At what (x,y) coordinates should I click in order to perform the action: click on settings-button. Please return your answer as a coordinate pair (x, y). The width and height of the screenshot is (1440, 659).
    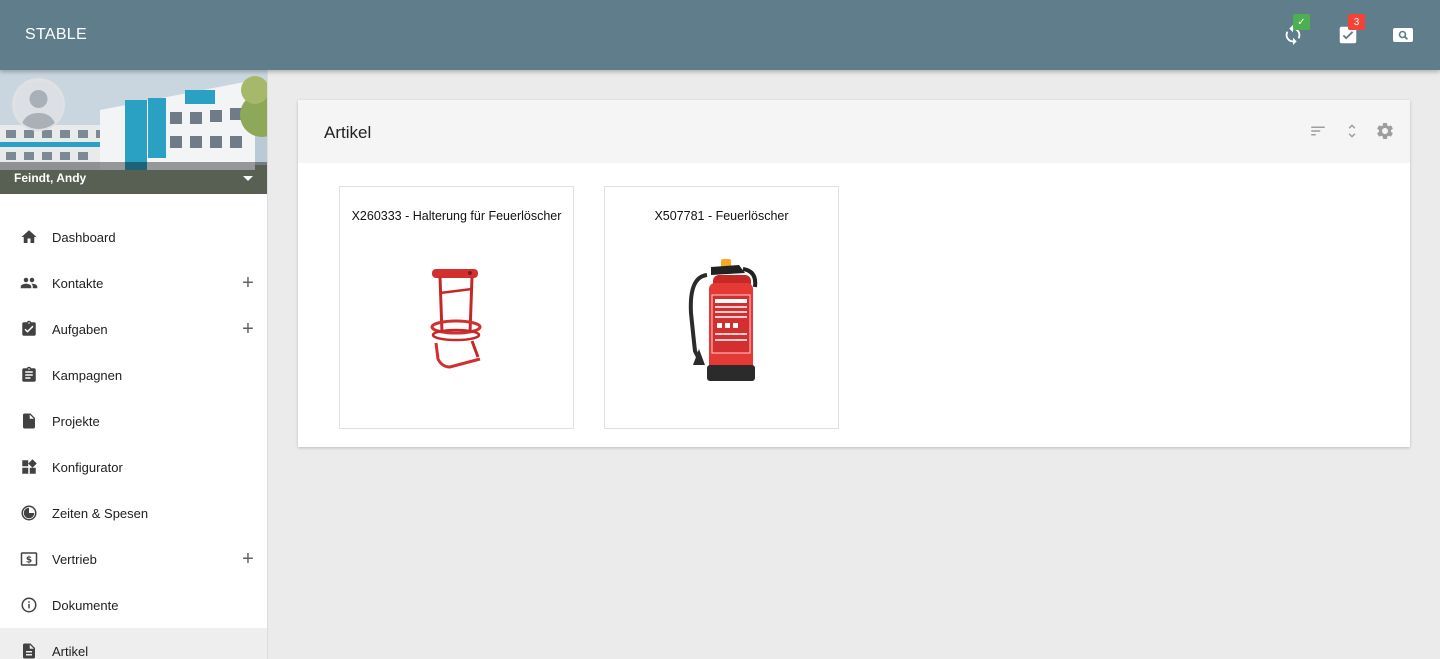
    Looking at the image, I should click on (1385, 131).